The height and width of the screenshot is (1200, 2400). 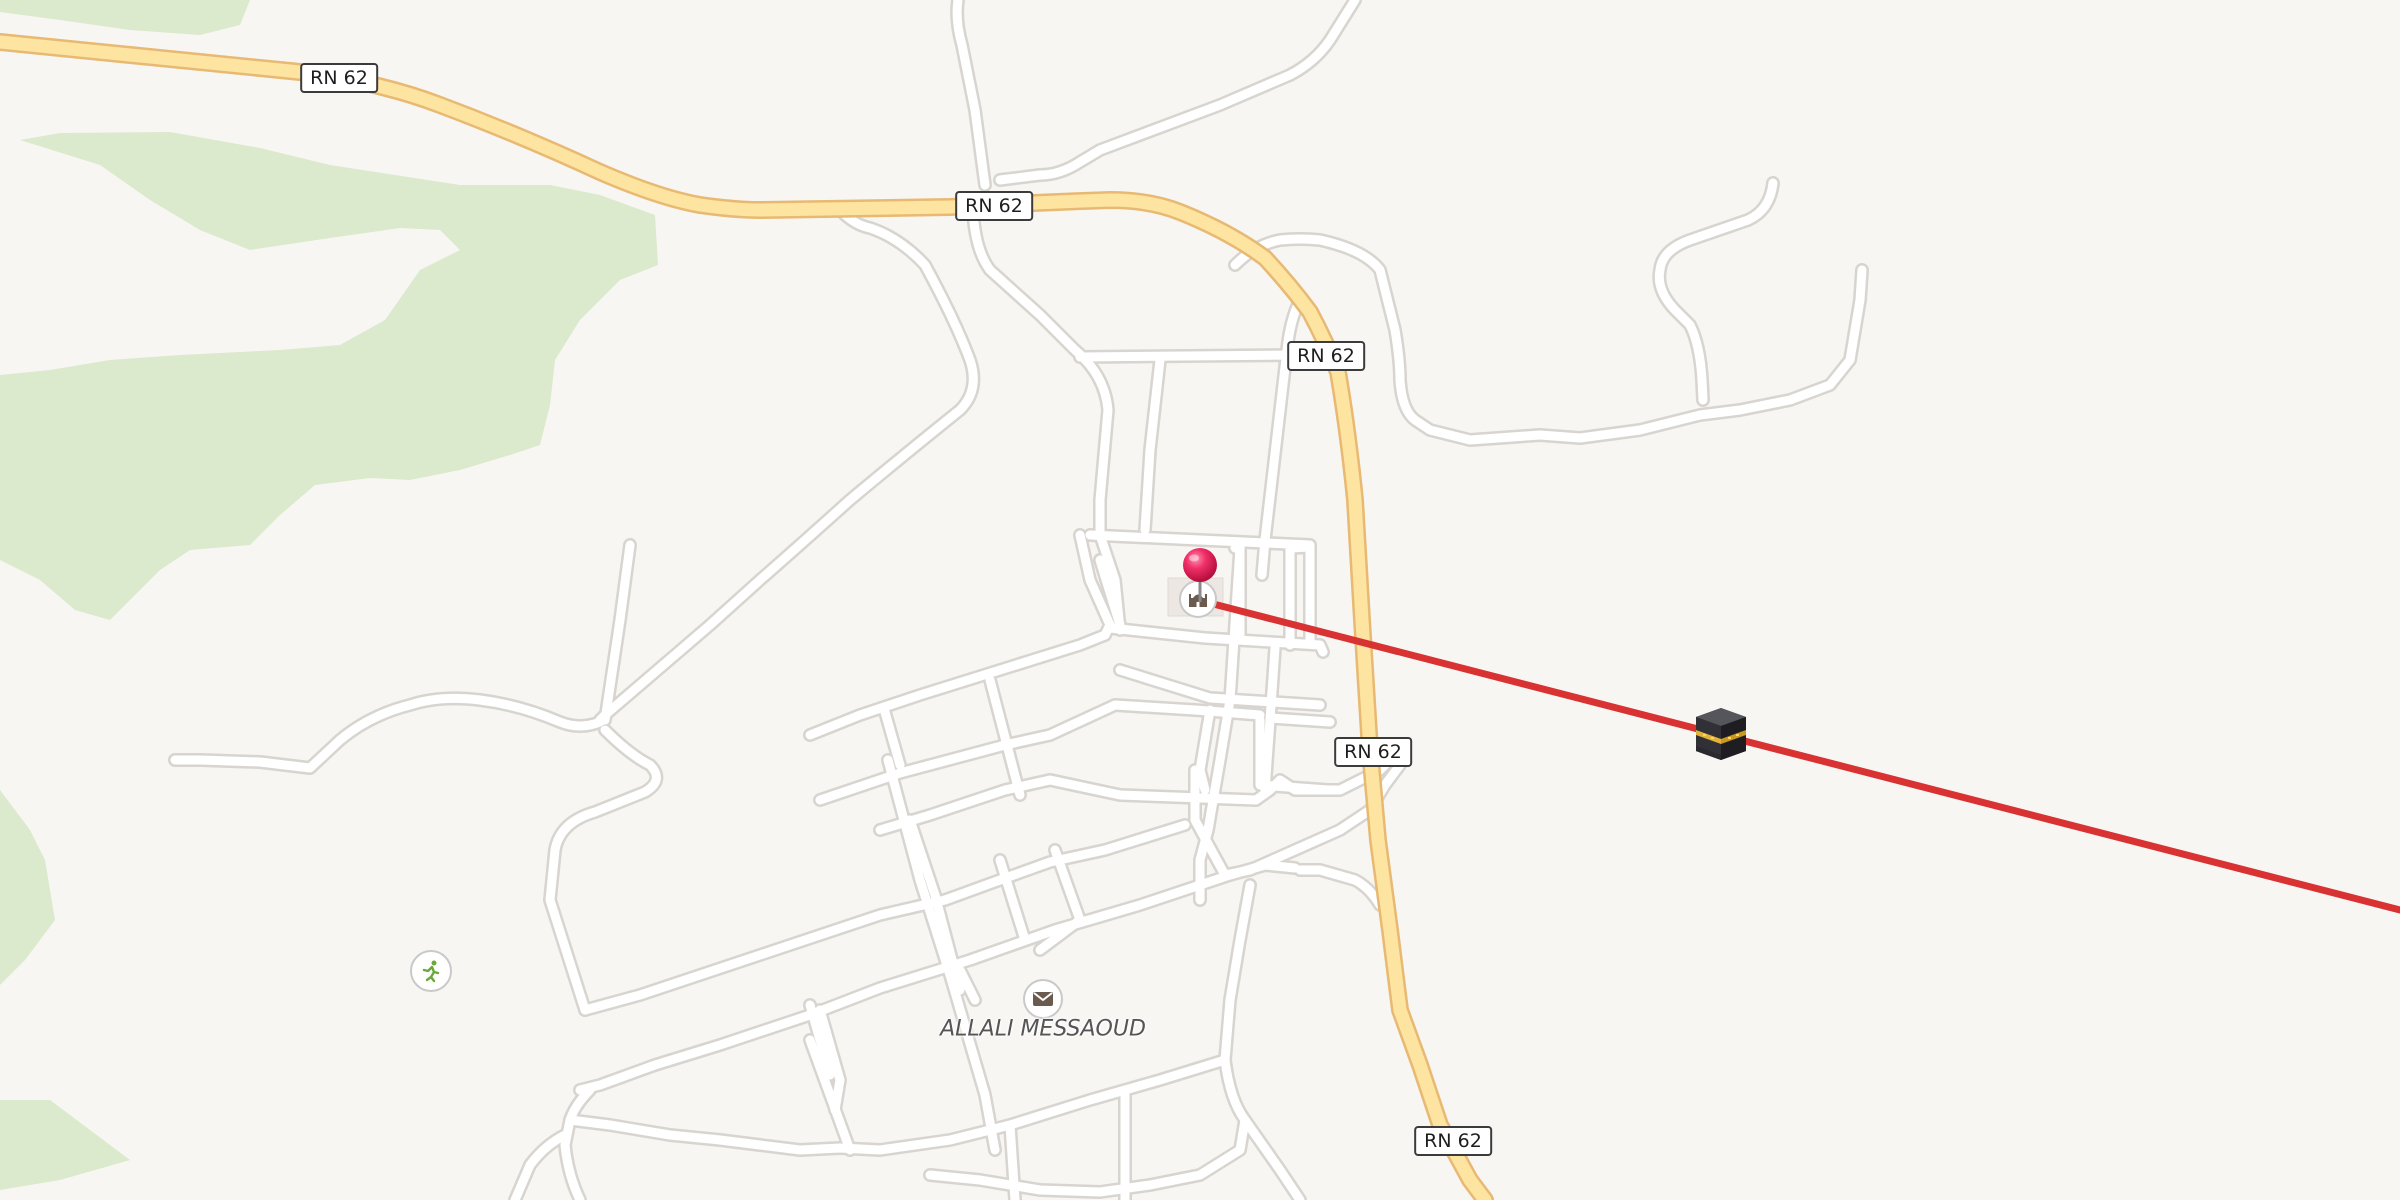 I want to click on post-office-poi, so click(x=1043, y=999).